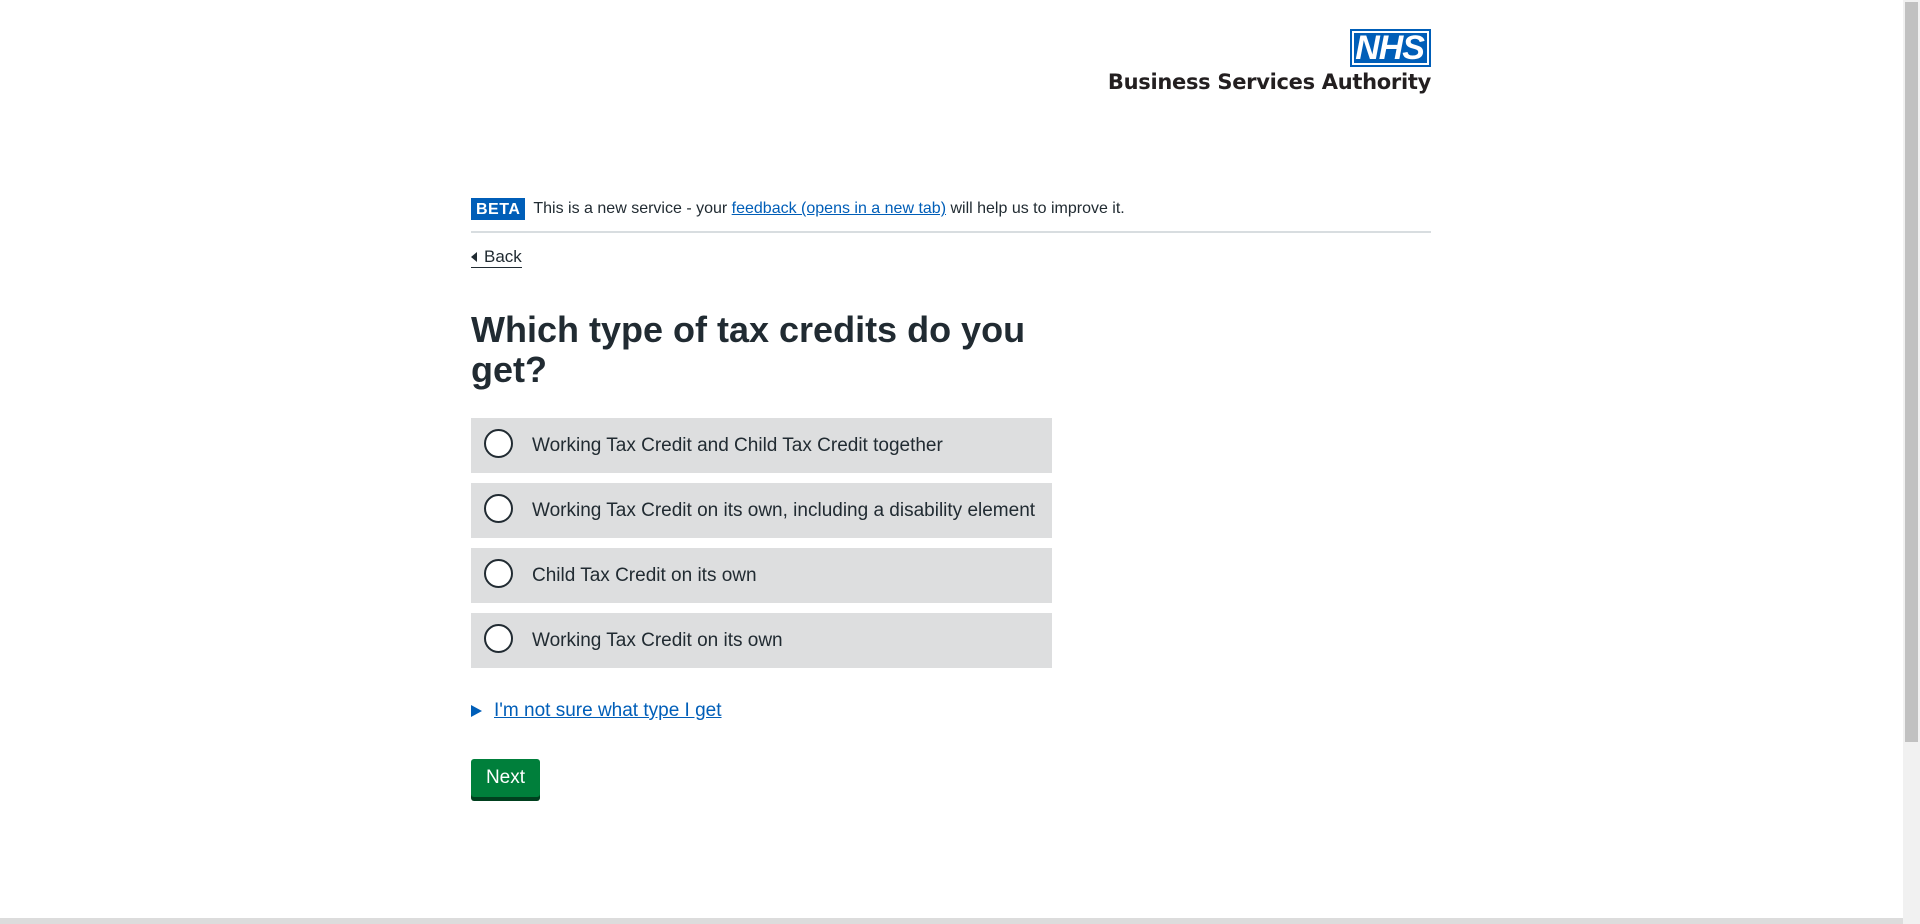 The width and height of the screenshot is (1920, 924). Describe the element at coordinates (839, 208) in the screenshot. I see `feedback-link: feedback (opens in a new tab)` at that location.